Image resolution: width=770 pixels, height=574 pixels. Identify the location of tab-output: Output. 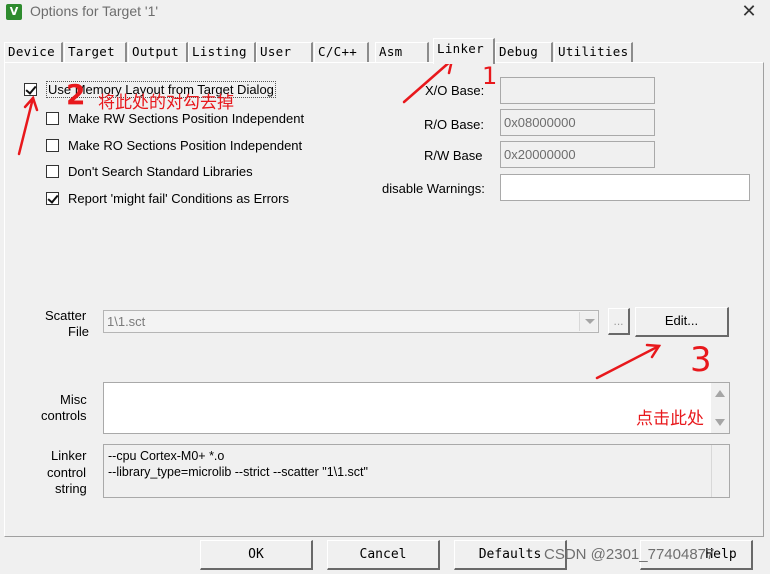
(158, 52).